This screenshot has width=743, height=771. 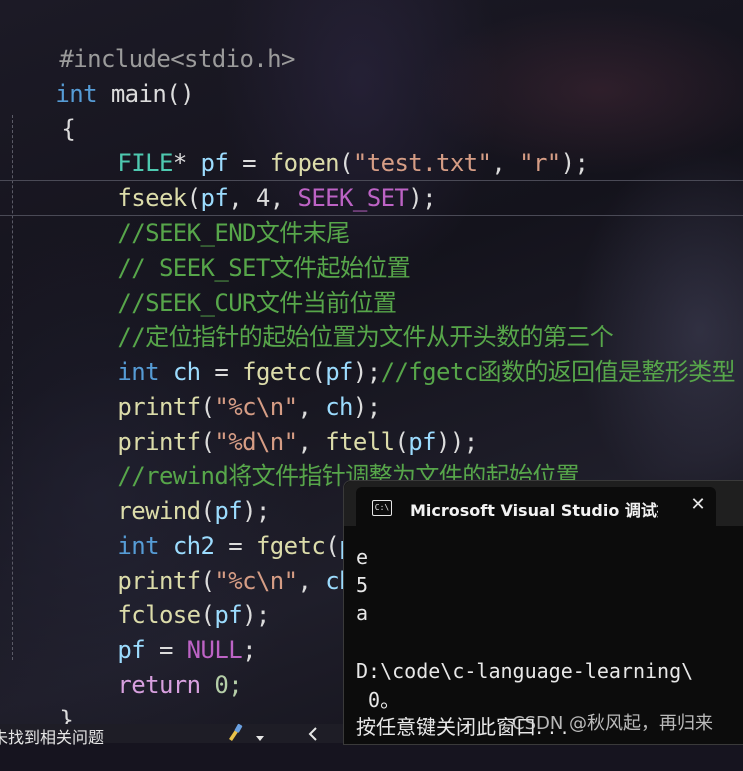 I want to click on watermark-text: CSDN @秋风起，再归来, so click(x=613, y=723).